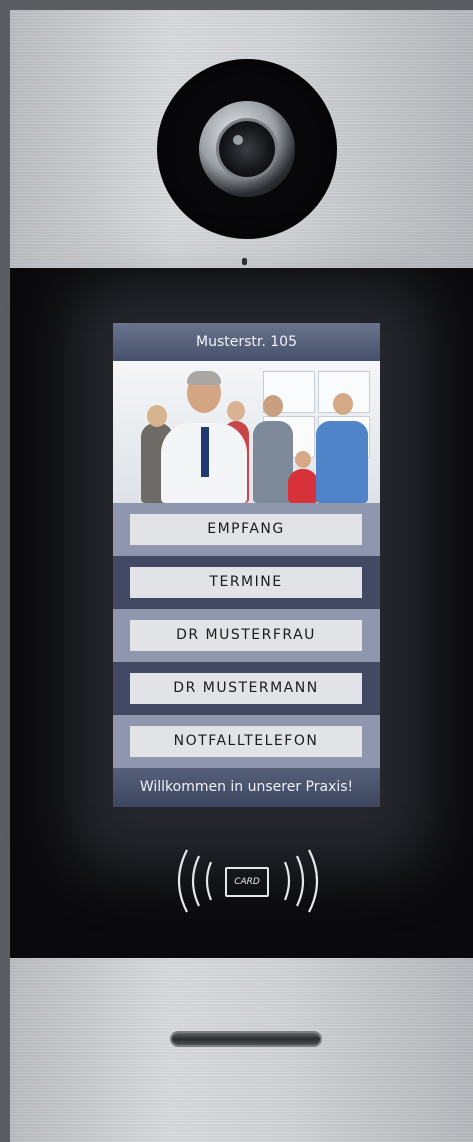  I want to click on termine-button: TERMINE, so click(246, 582).